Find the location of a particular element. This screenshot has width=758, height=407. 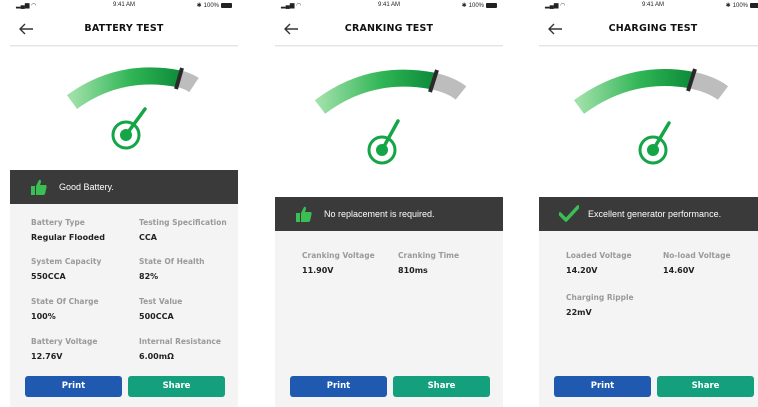

field-internal-resistance: Internal Resistance 6.00mΩ is located at coordinates (180, 349).